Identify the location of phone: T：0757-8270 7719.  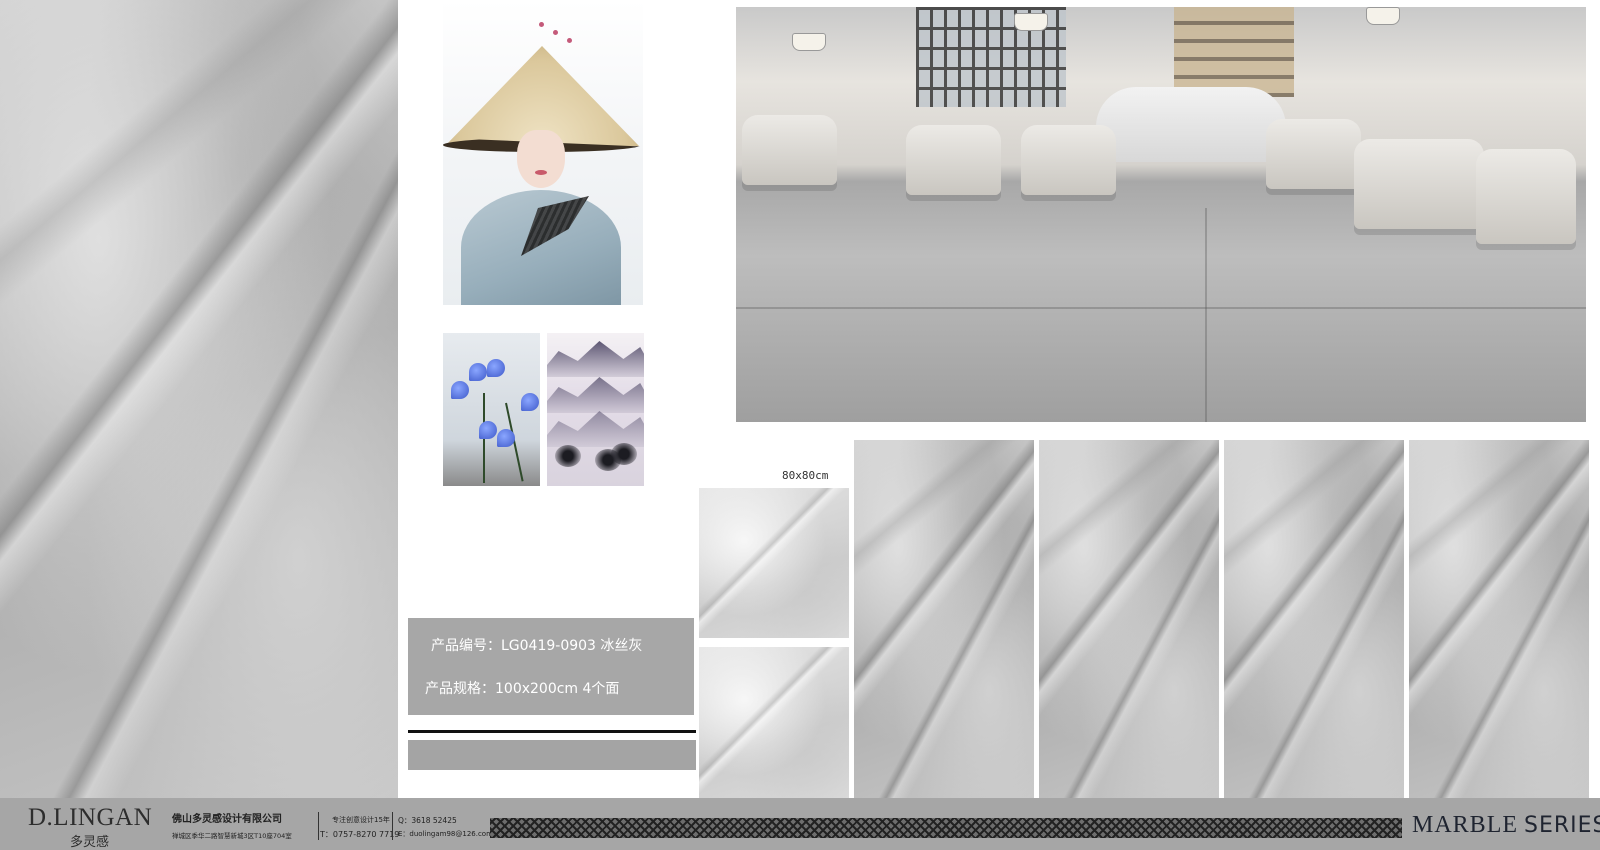
(360, 834).